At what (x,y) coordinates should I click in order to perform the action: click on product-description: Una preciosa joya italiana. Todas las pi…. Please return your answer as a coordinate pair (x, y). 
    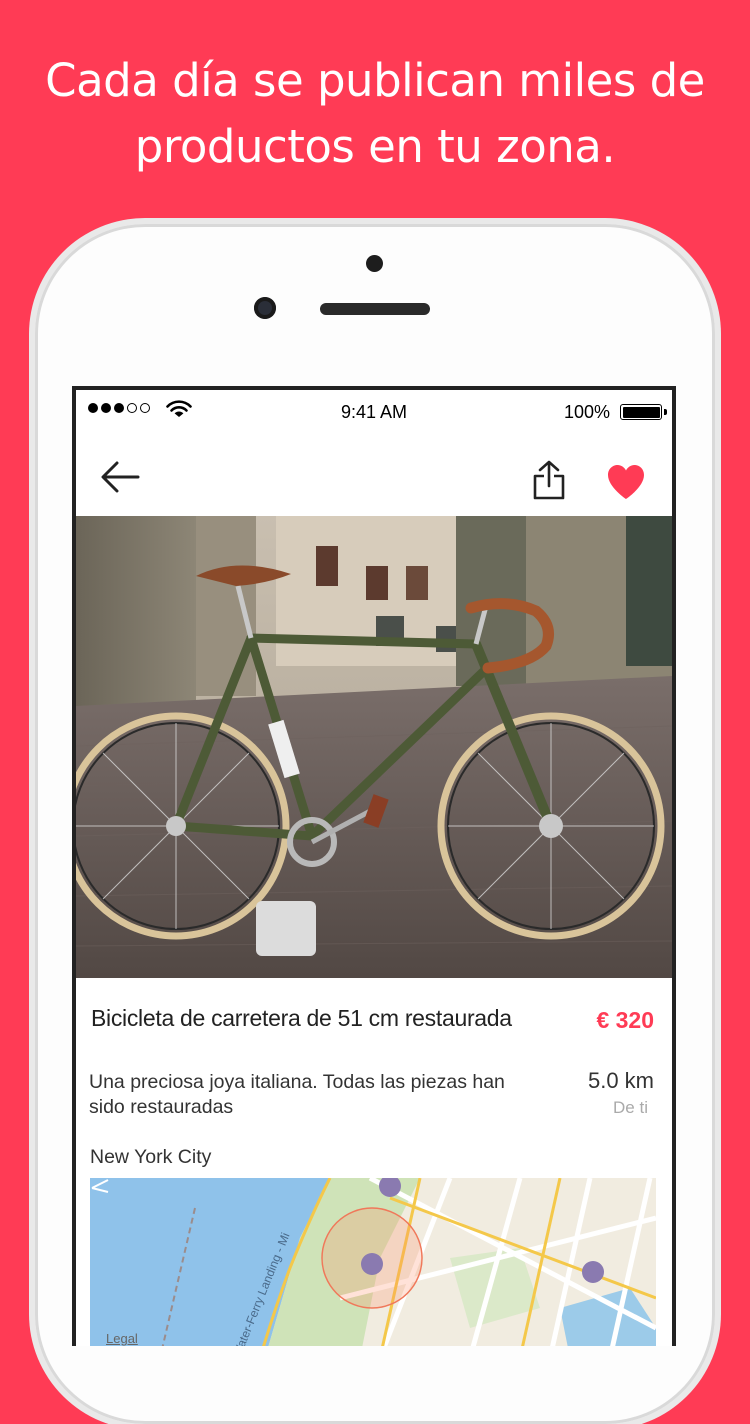
    Looking at the image, I should click on (297, 1094).